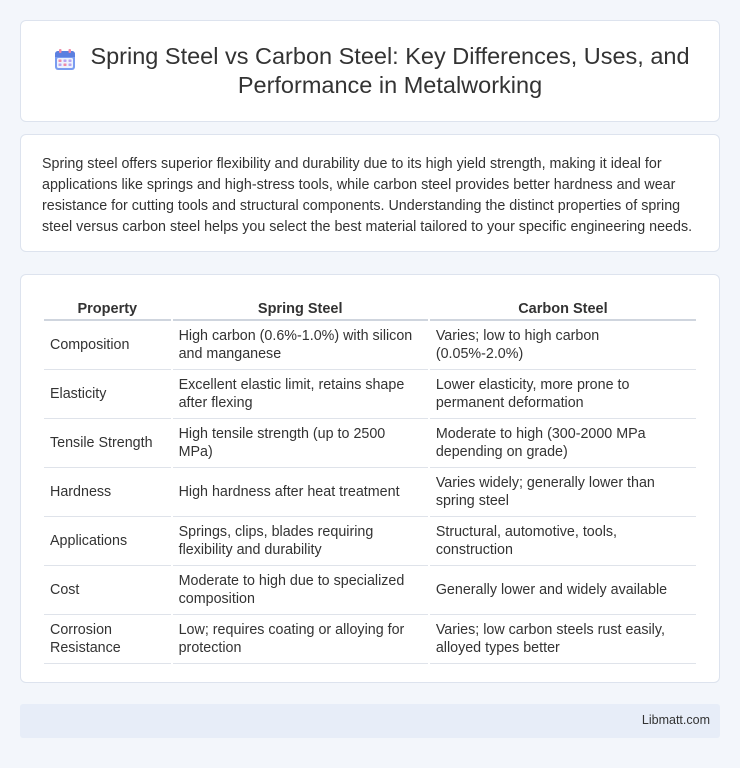  I want to click on header-property: Property, so click(107, 308).